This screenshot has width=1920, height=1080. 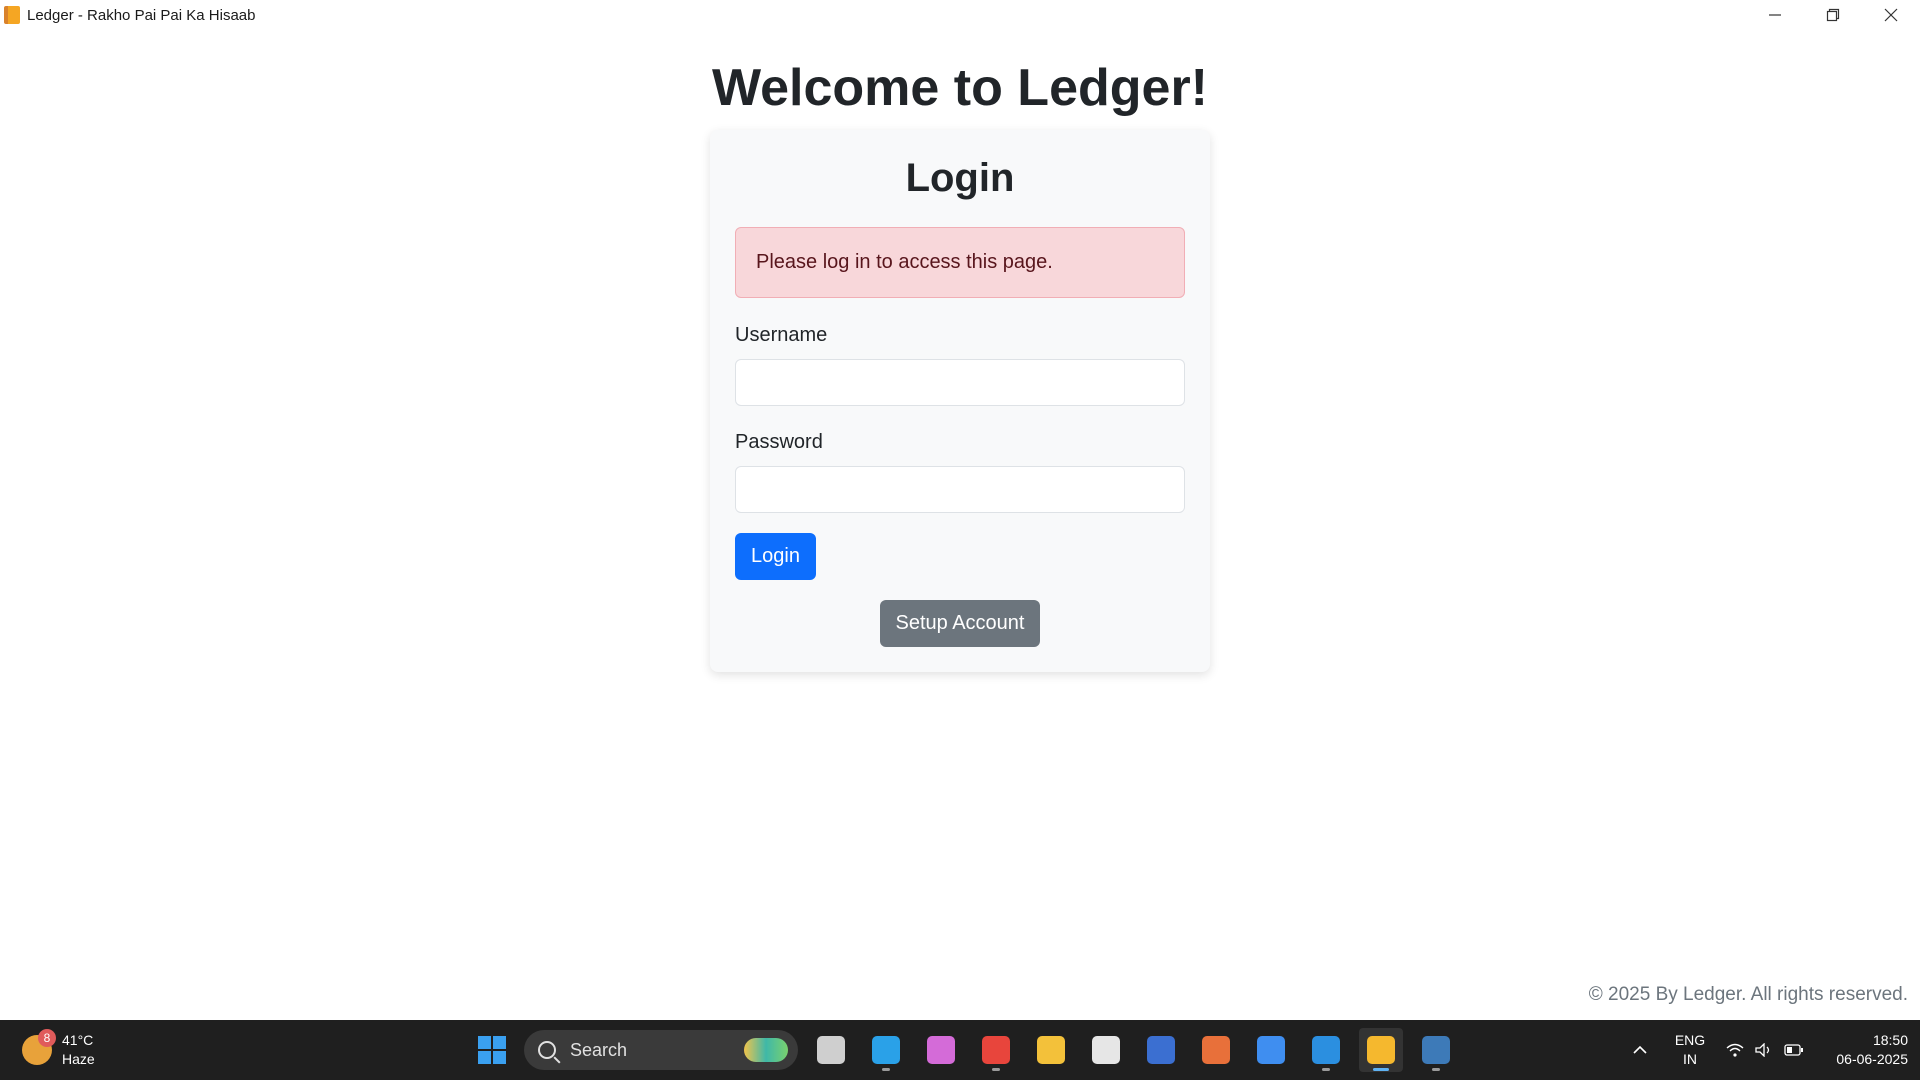 I want to click on weather-widget: 8 41°C Haze, so click(x=58, y=1050).